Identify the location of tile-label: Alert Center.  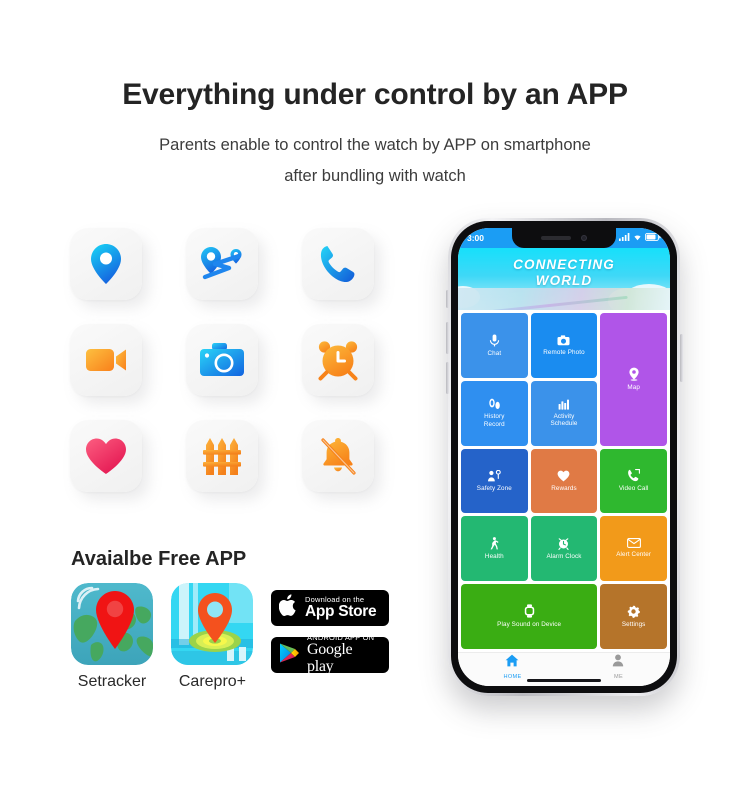
(634, 555).